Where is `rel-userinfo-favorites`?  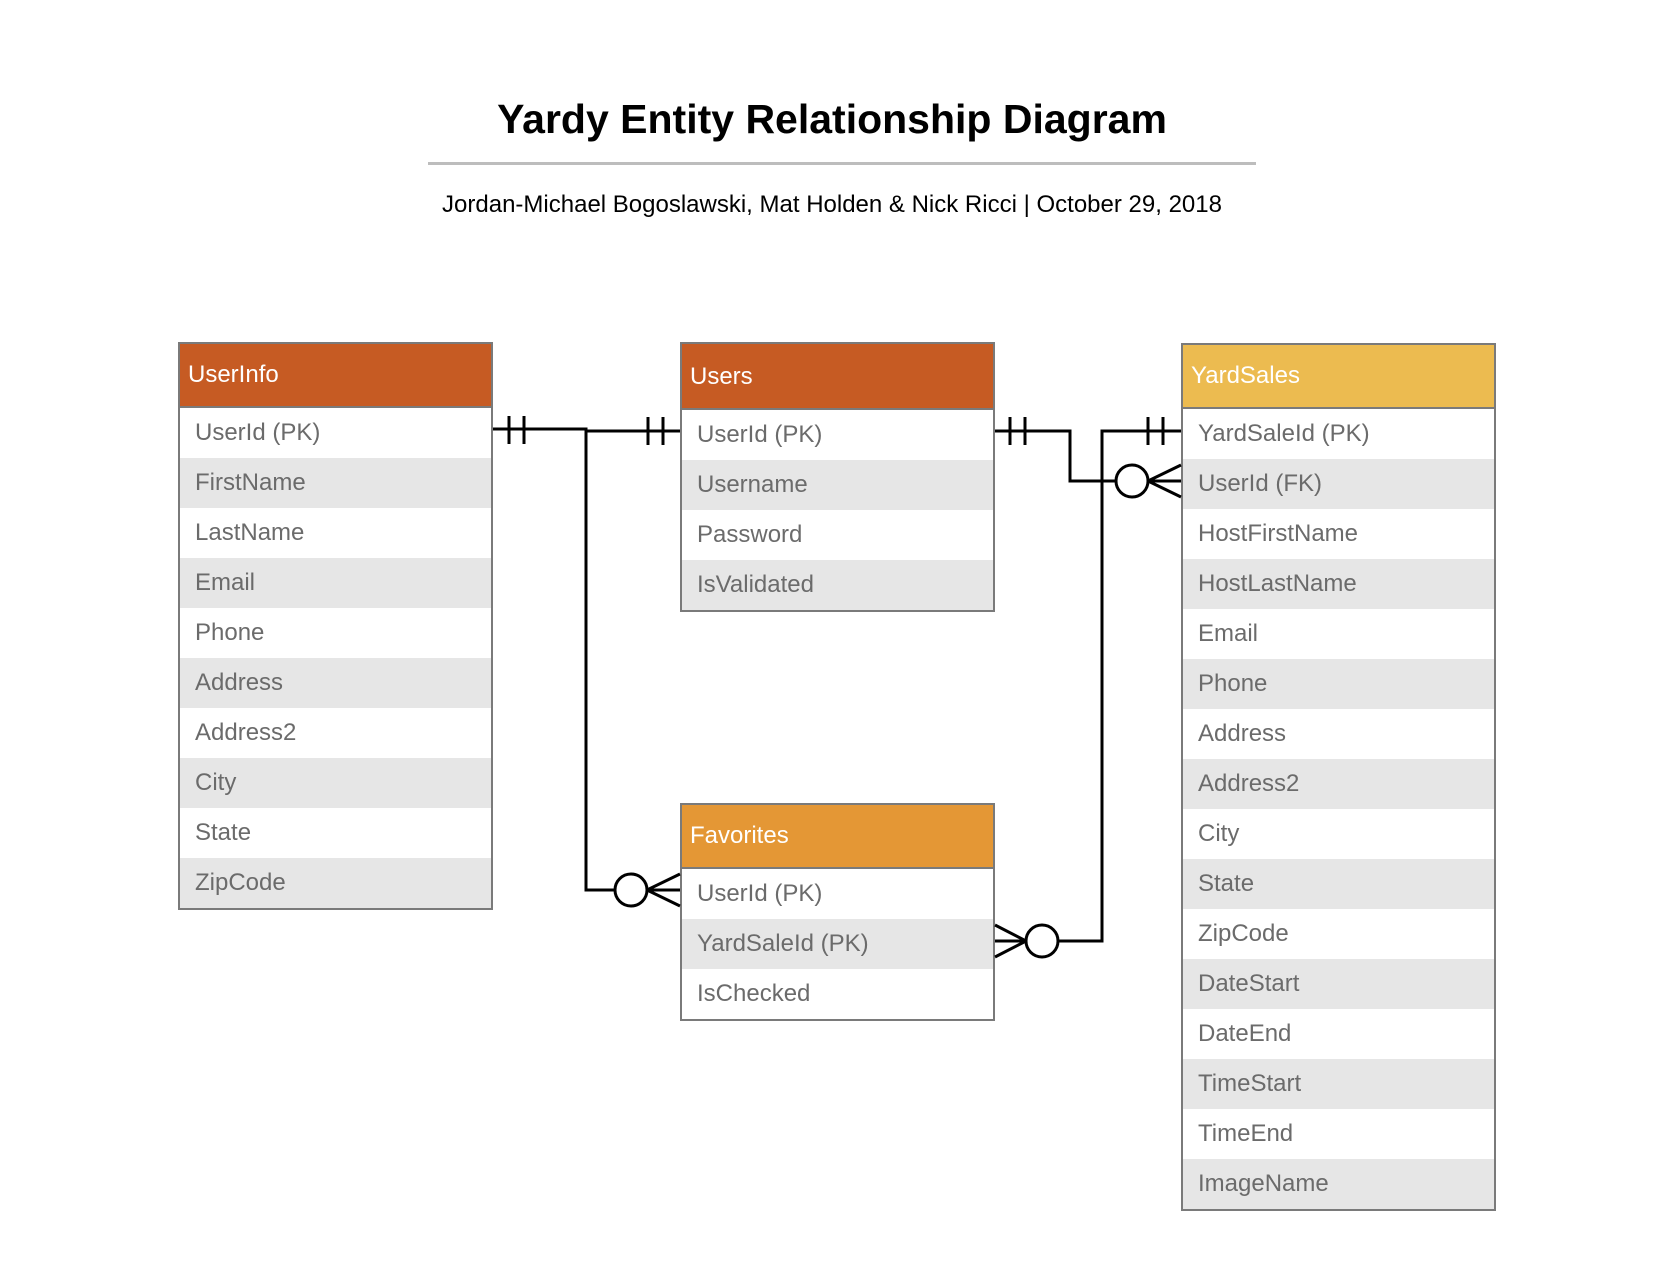 rel-userinfo-favorites is located at coordinates (632, 668).